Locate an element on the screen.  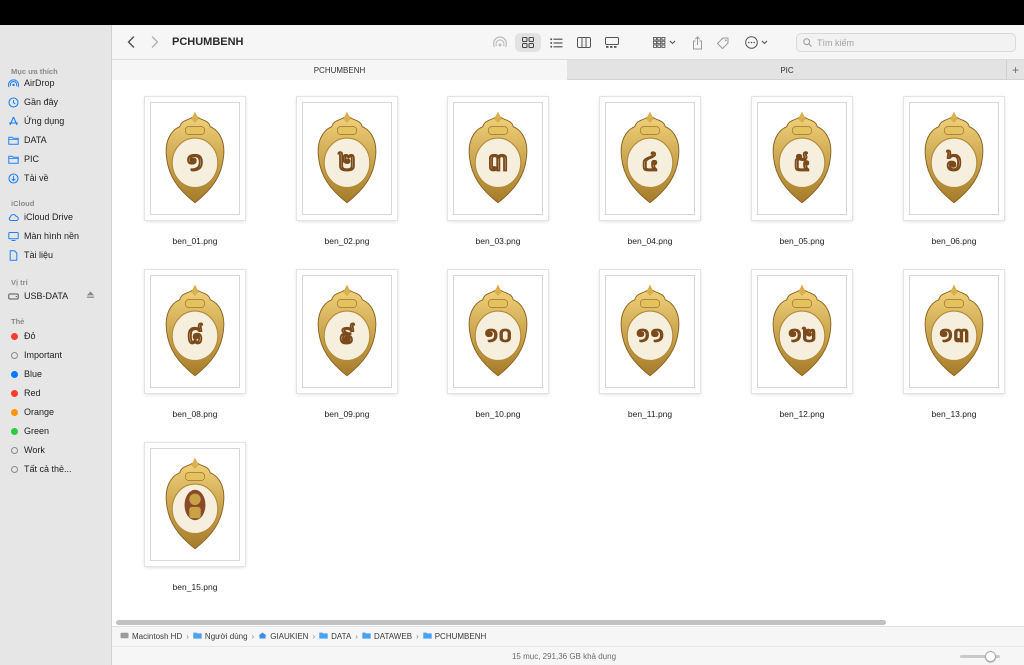
file-thumbnail: ៥ is located at coordinates (802, 158).